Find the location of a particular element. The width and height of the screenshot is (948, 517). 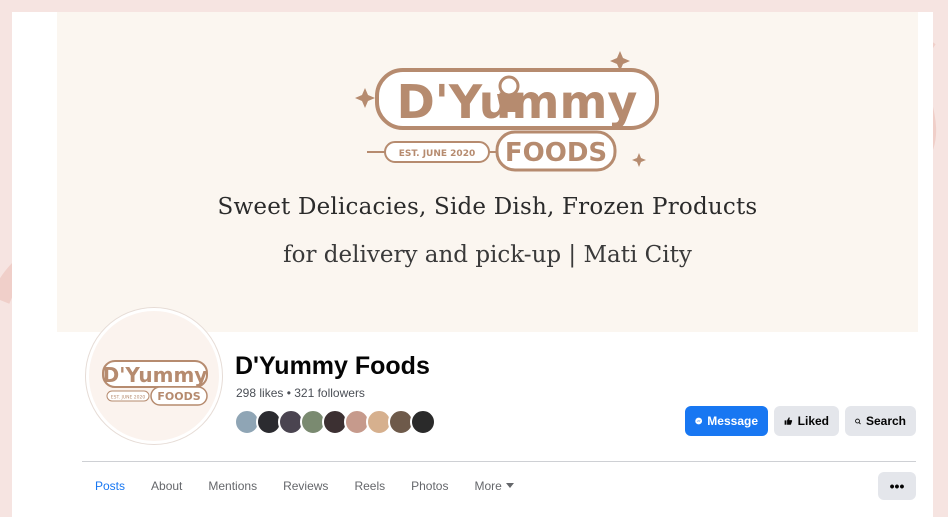

cupcake-icon is located at coordinates (509, 93).